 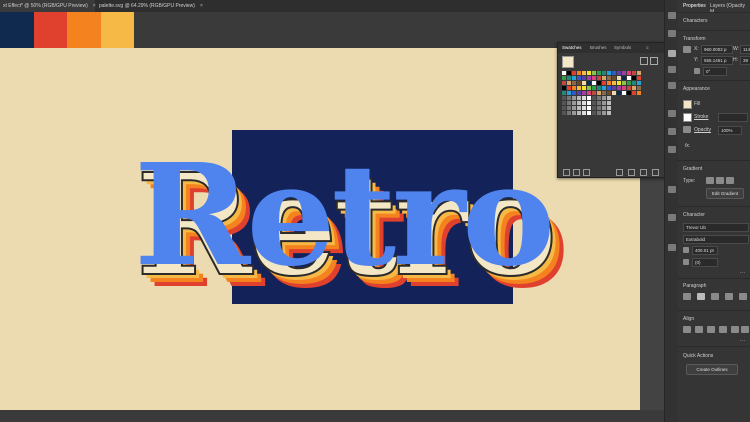 I want to click on y-position-field: 555.1451 p, so click(x=717, y=60).